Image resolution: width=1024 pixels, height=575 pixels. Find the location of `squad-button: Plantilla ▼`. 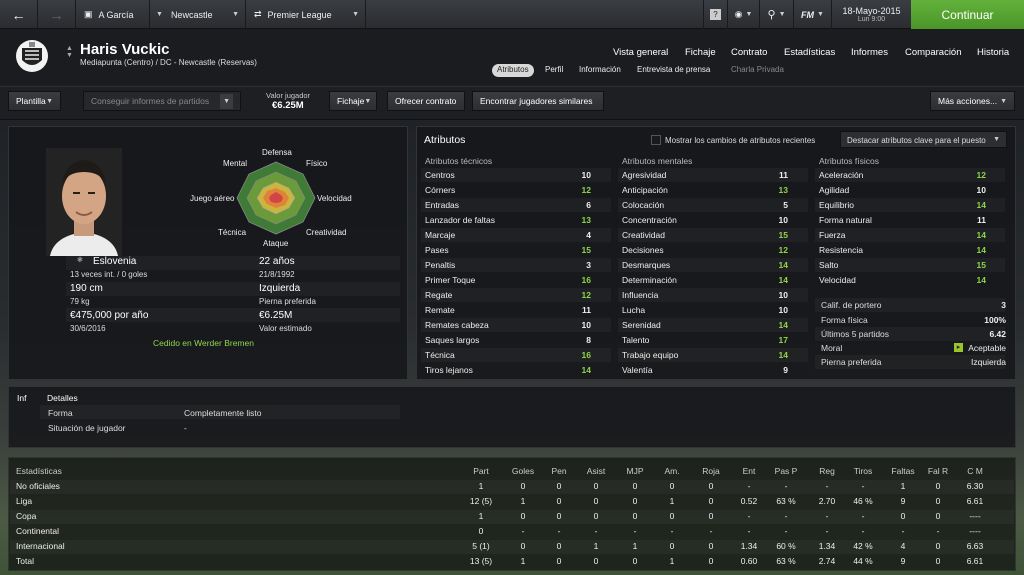

squad-button: Plantilla ▼ is located at coordinates (34, 101).